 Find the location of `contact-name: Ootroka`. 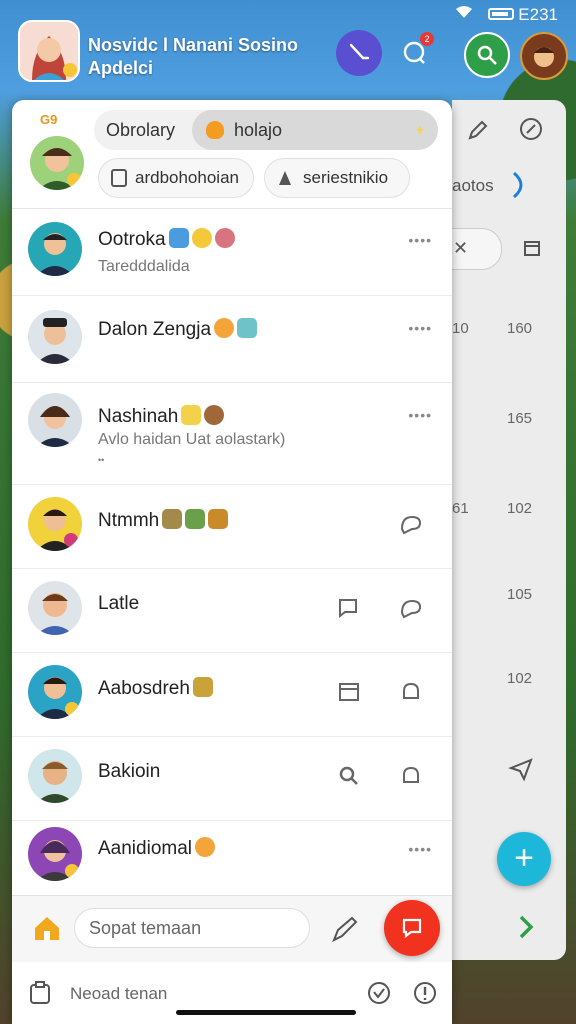

contact-name: Ootroka is located at coordinates (166, 239).